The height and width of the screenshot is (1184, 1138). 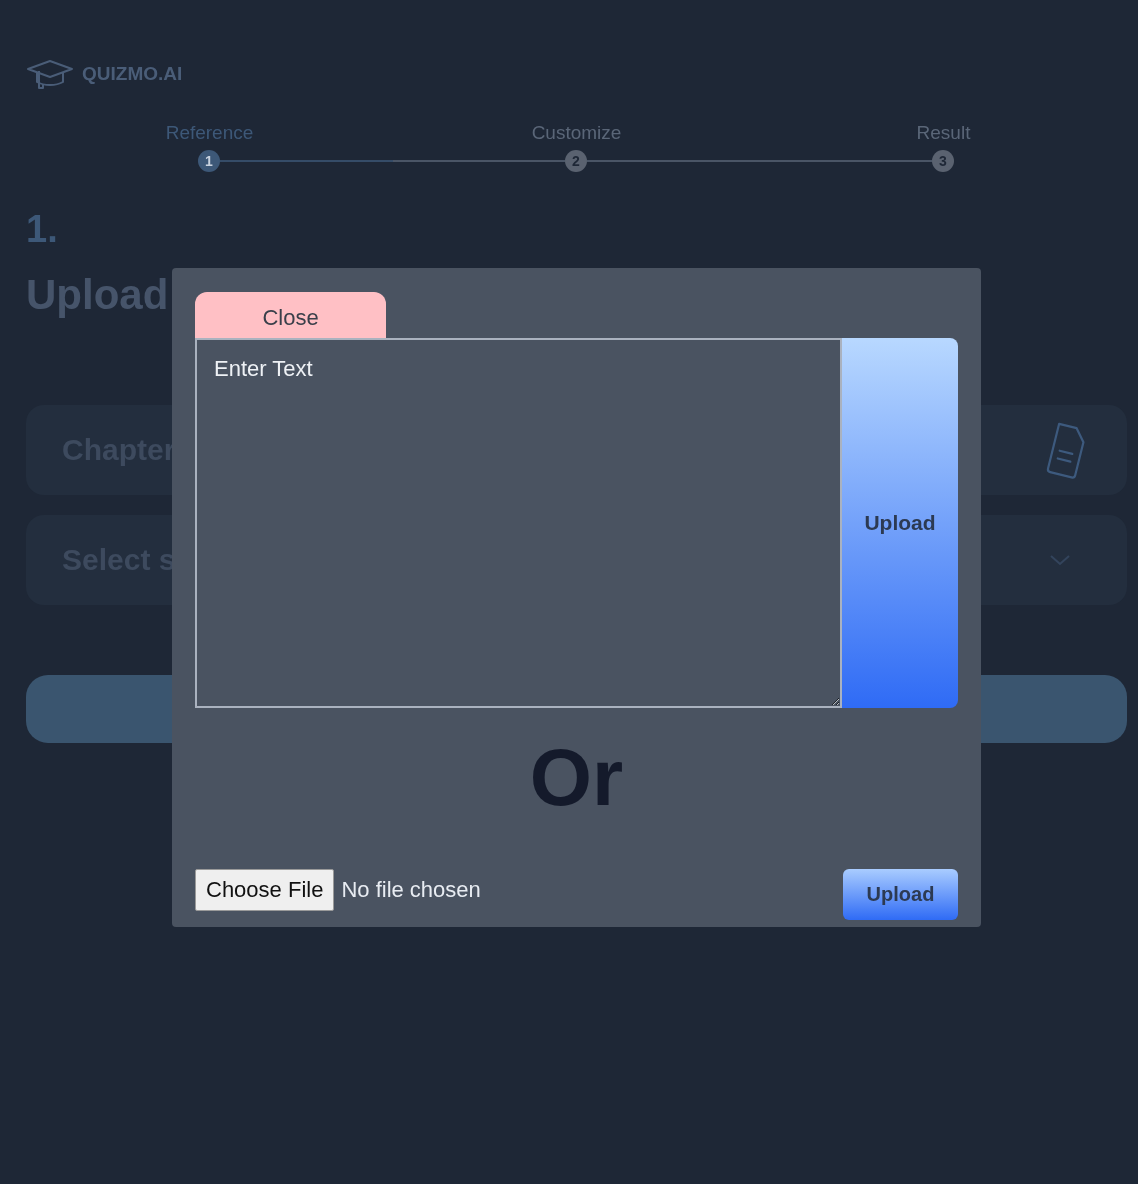 What do you see at coordinates (943, 161) in the screenshot?
I see `step-marker: 3` at bounding box center [943, 161].